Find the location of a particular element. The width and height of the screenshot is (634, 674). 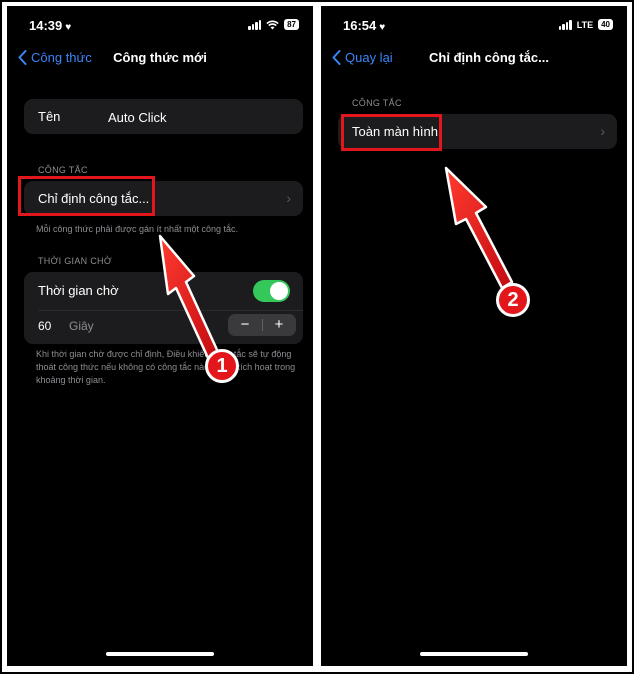

plus-button: + is located at coordinates (279, 325).